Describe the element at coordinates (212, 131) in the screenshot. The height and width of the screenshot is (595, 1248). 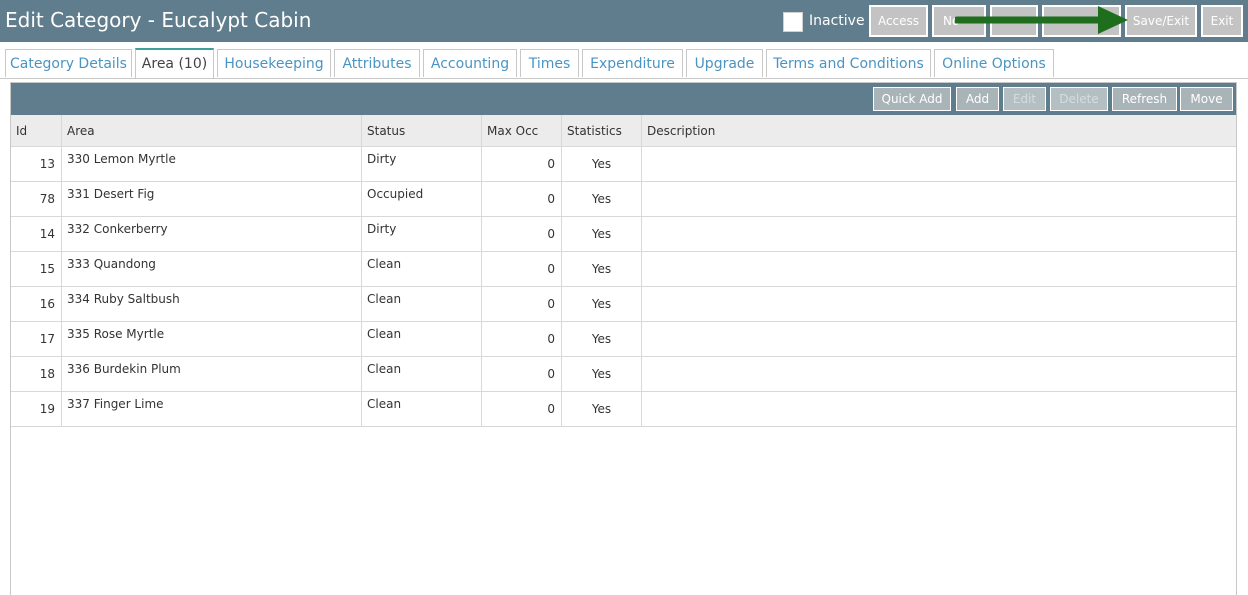
I see `column-header-area: Area` at that location.